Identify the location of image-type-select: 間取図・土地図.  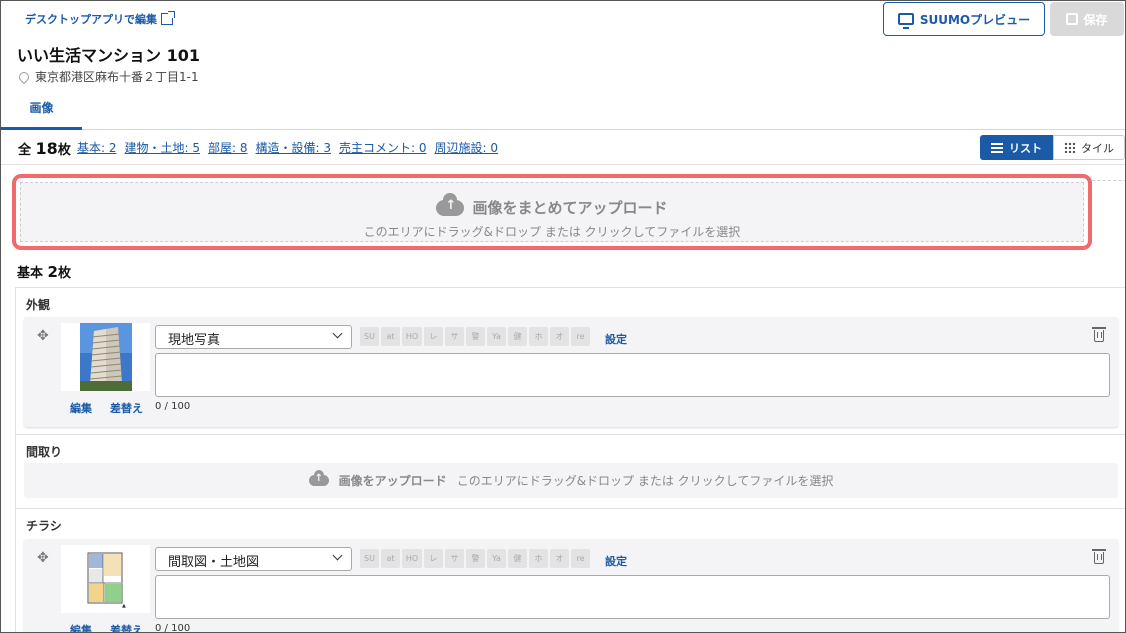
(253, 559).